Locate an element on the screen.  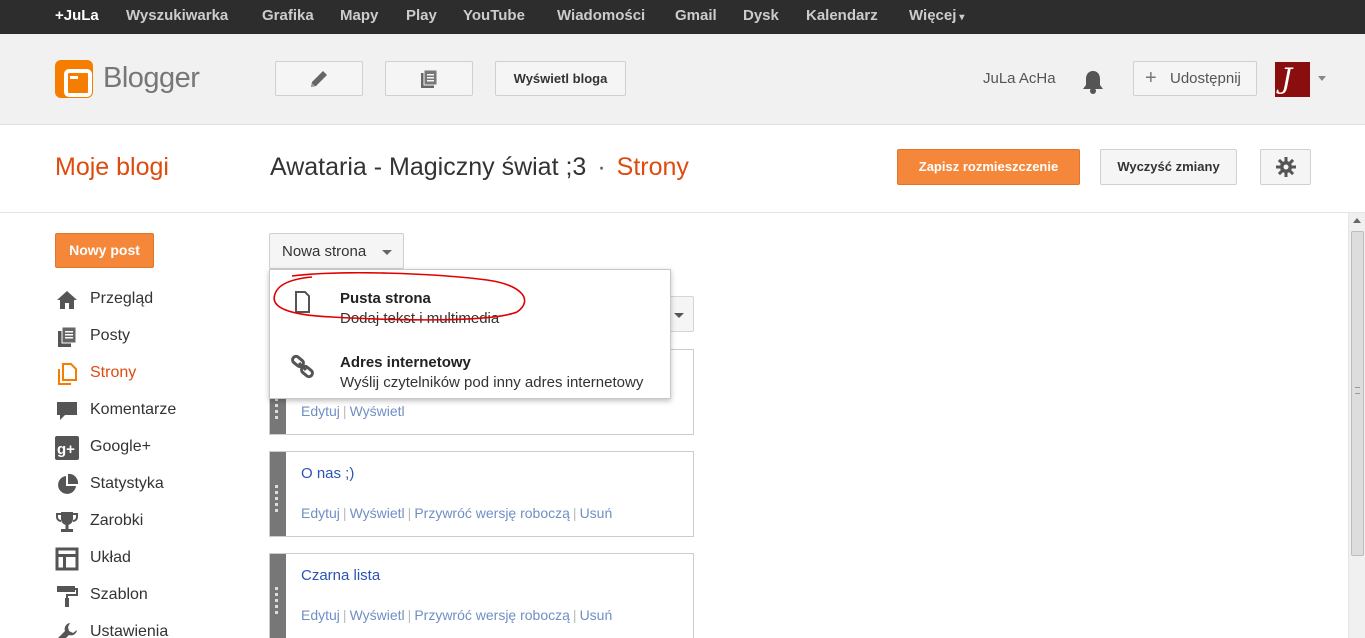
sidebar-item-overview: Przegląd is located at coordinates (145, 304).